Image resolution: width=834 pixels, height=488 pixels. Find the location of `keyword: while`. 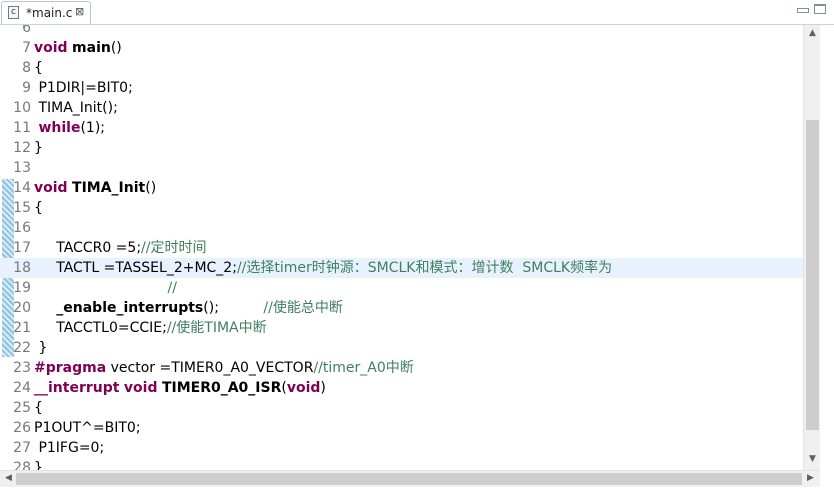

keyword: while is located at coordinates (59, 128).